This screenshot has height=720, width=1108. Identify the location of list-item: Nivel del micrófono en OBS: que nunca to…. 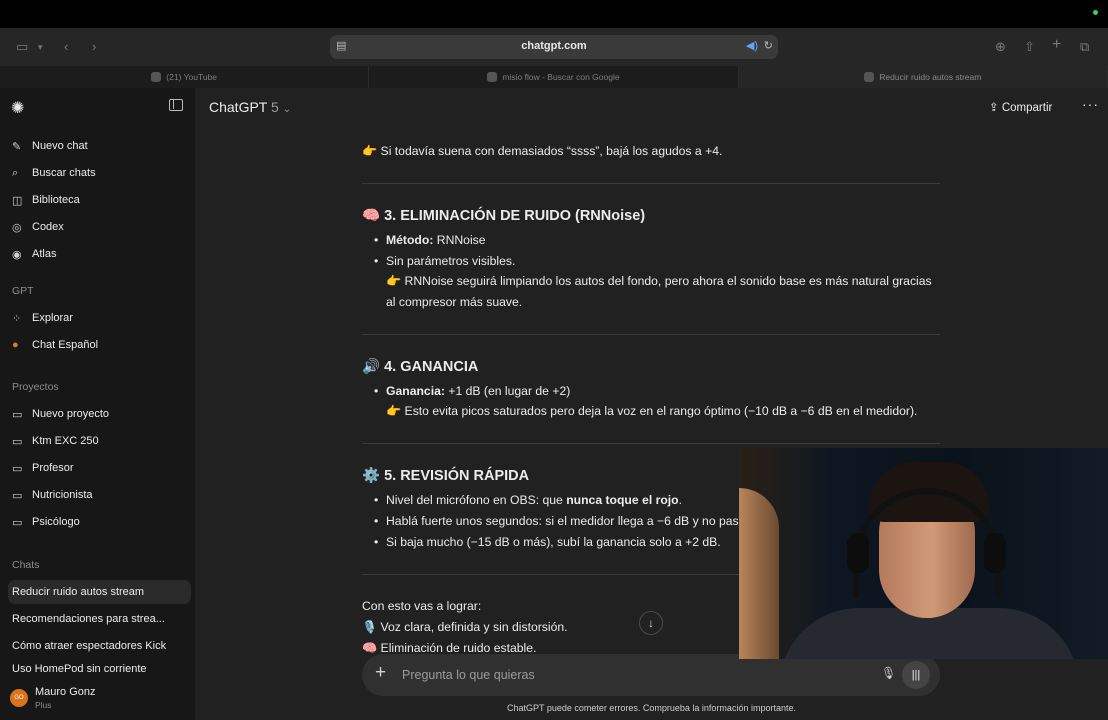
(528, 500).